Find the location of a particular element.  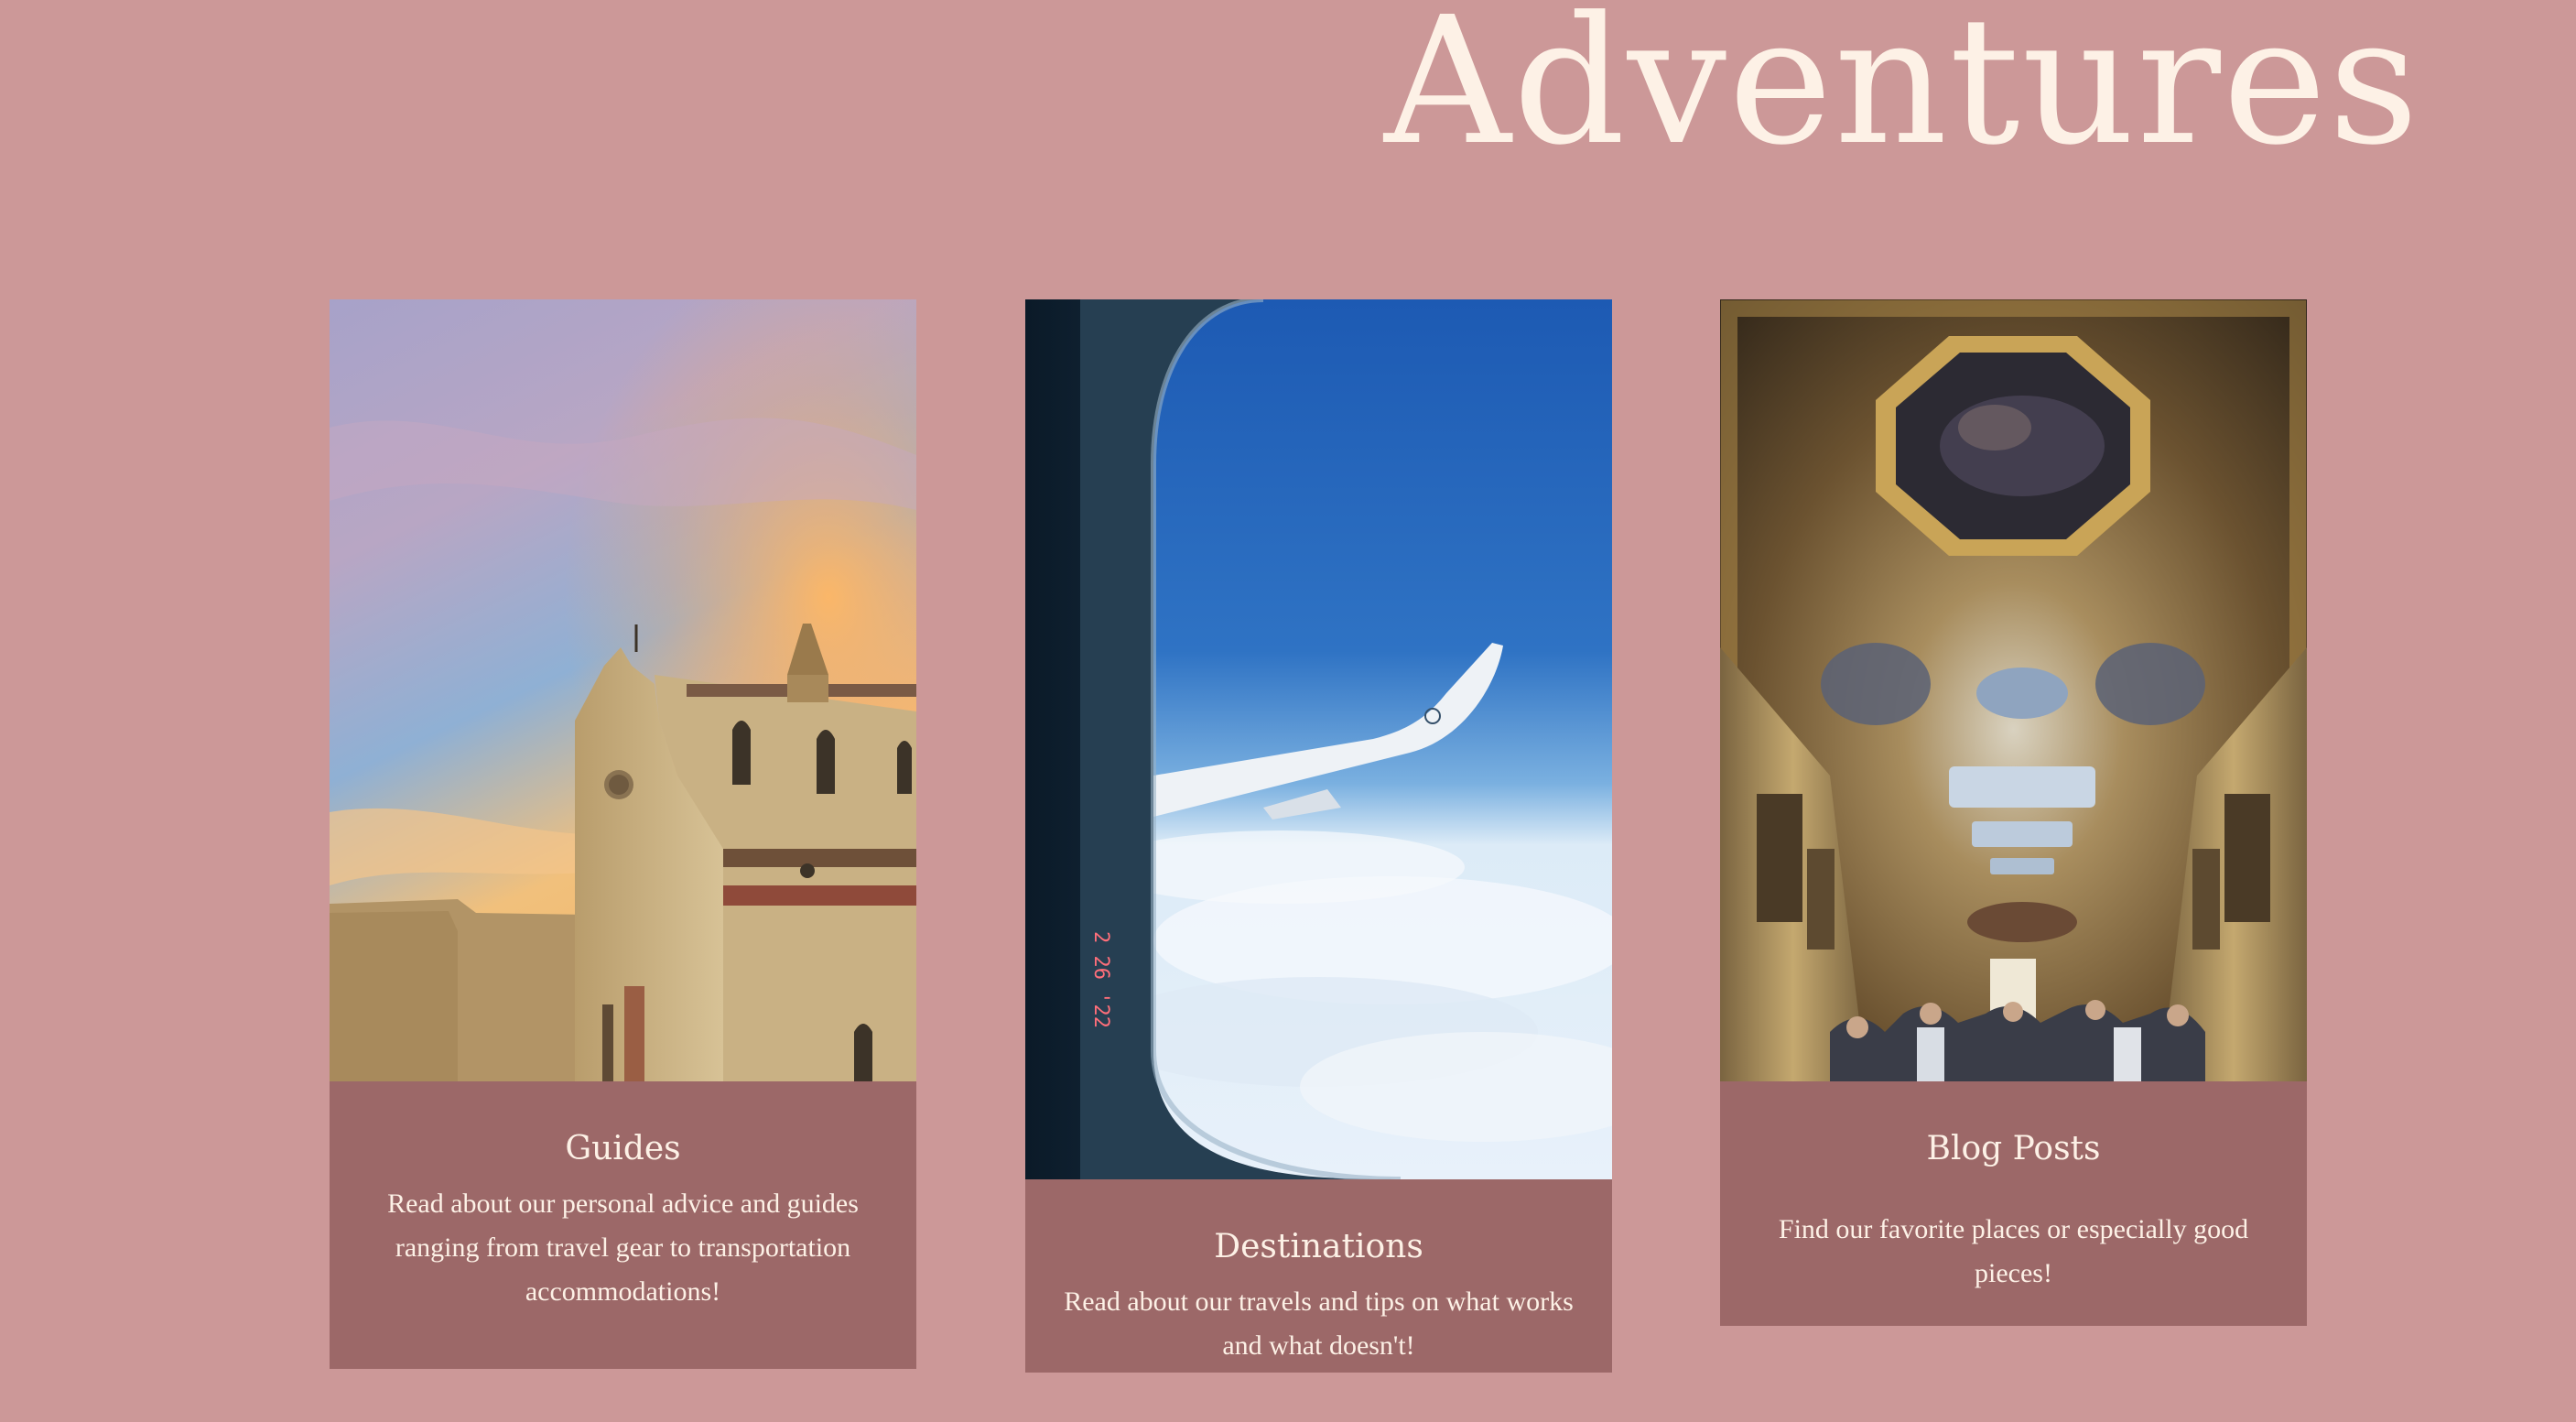

card-title: Guides is located at coordinates (623, 1149).